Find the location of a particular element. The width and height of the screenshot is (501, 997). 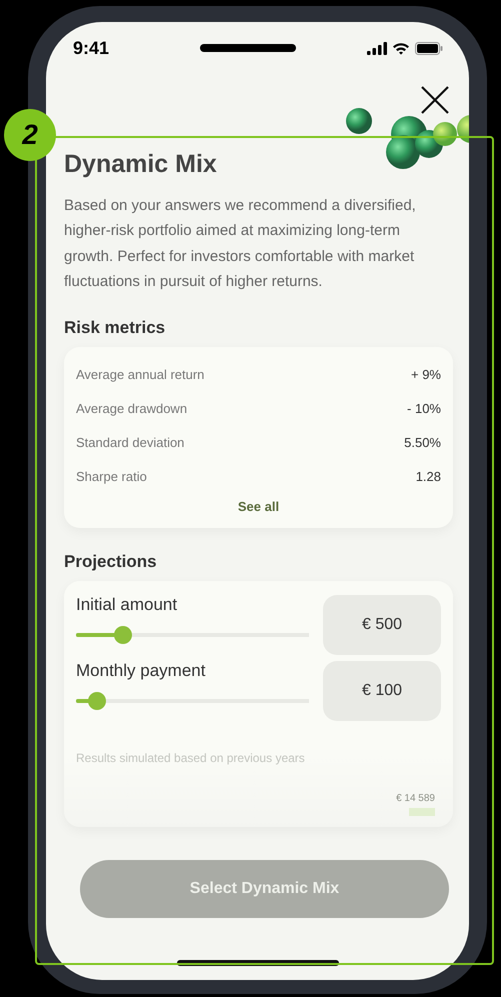

plan-title: Dynamic Mix is located at coordinates (141, 164).